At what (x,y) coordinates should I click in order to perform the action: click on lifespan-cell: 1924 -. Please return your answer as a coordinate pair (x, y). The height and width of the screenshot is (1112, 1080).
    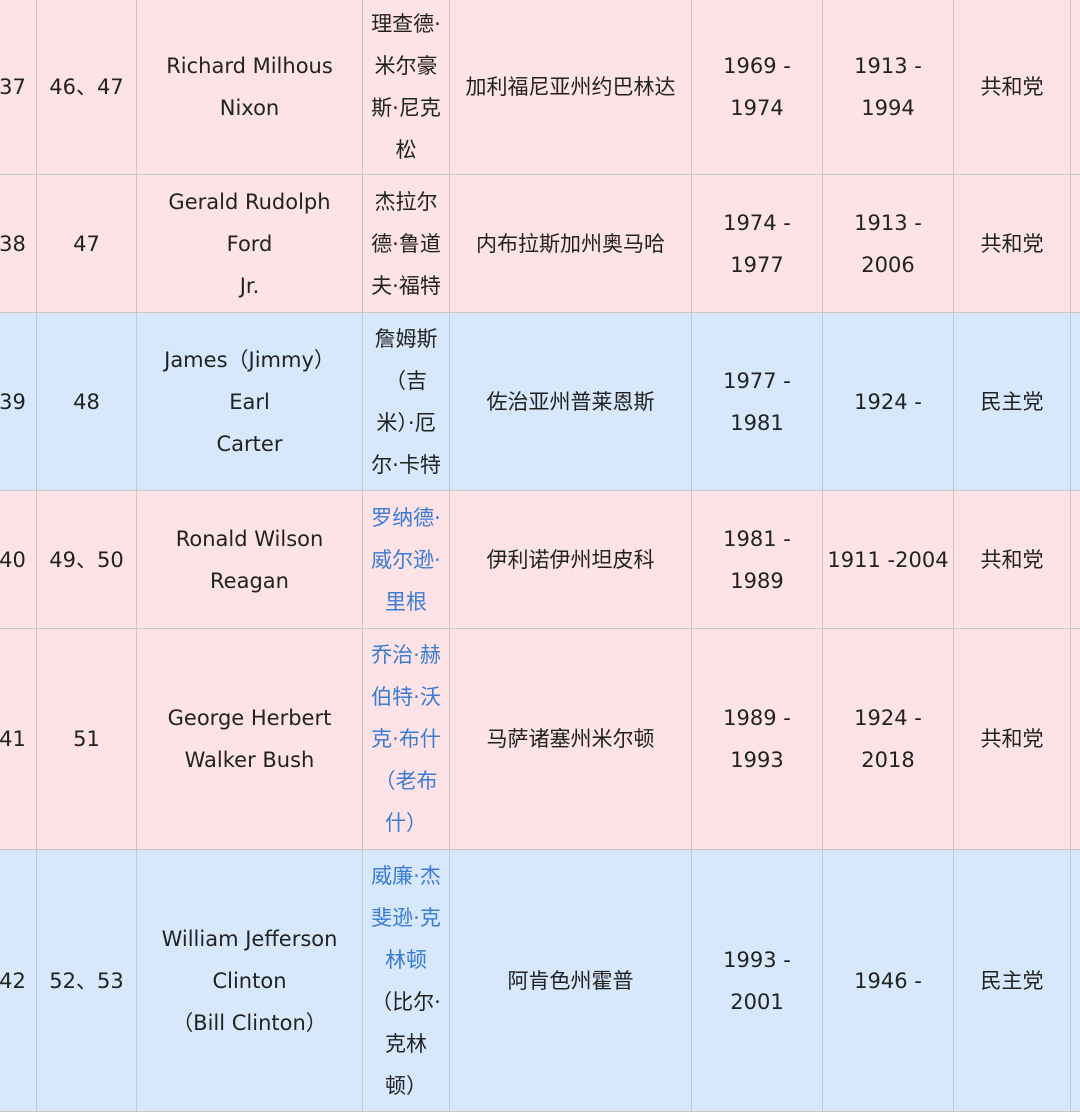
    Looking at the image, I should click on (888, 402).